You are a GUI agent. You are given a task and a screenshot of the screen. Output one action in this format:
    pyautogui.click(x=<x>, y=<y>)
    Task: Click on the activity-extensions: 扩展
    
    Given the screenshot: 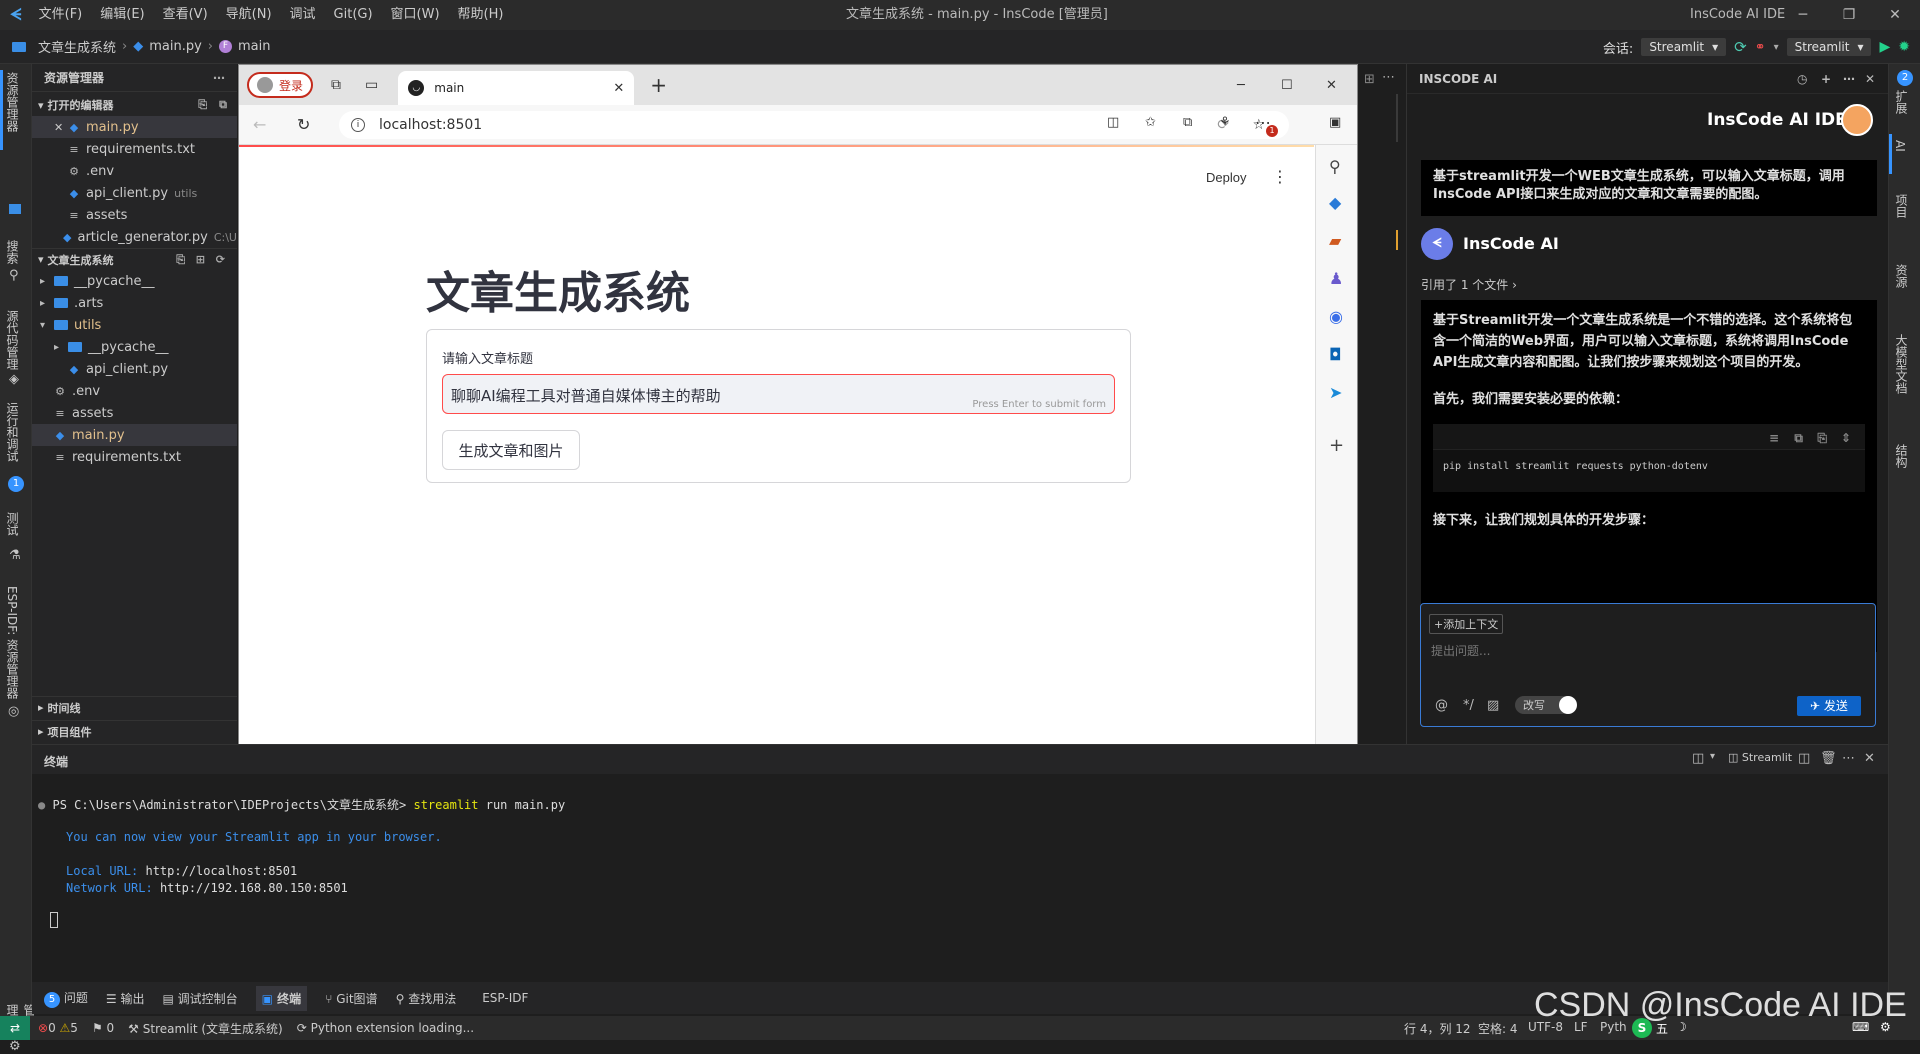 What is the action you would take?
    pyautogui.click(x=1901, y=102)
    